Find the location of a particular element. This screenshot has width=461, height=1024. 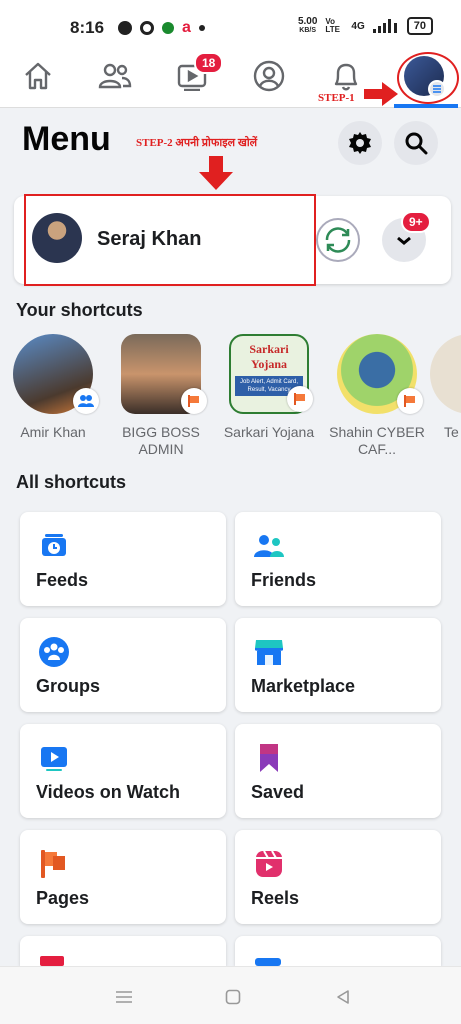

flag-icon is located at coordinates (53, 864).